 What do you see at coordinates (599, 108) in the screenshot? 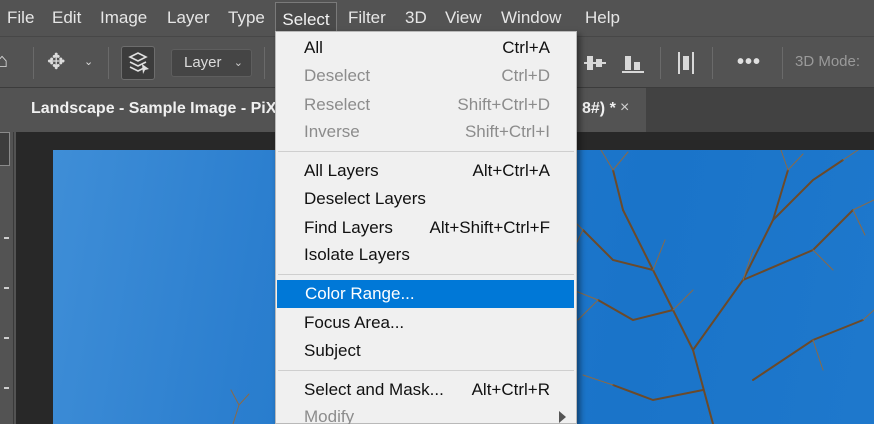
I see `document-tab-title-suffix: 8#) *` at bounding box center [599, 108].